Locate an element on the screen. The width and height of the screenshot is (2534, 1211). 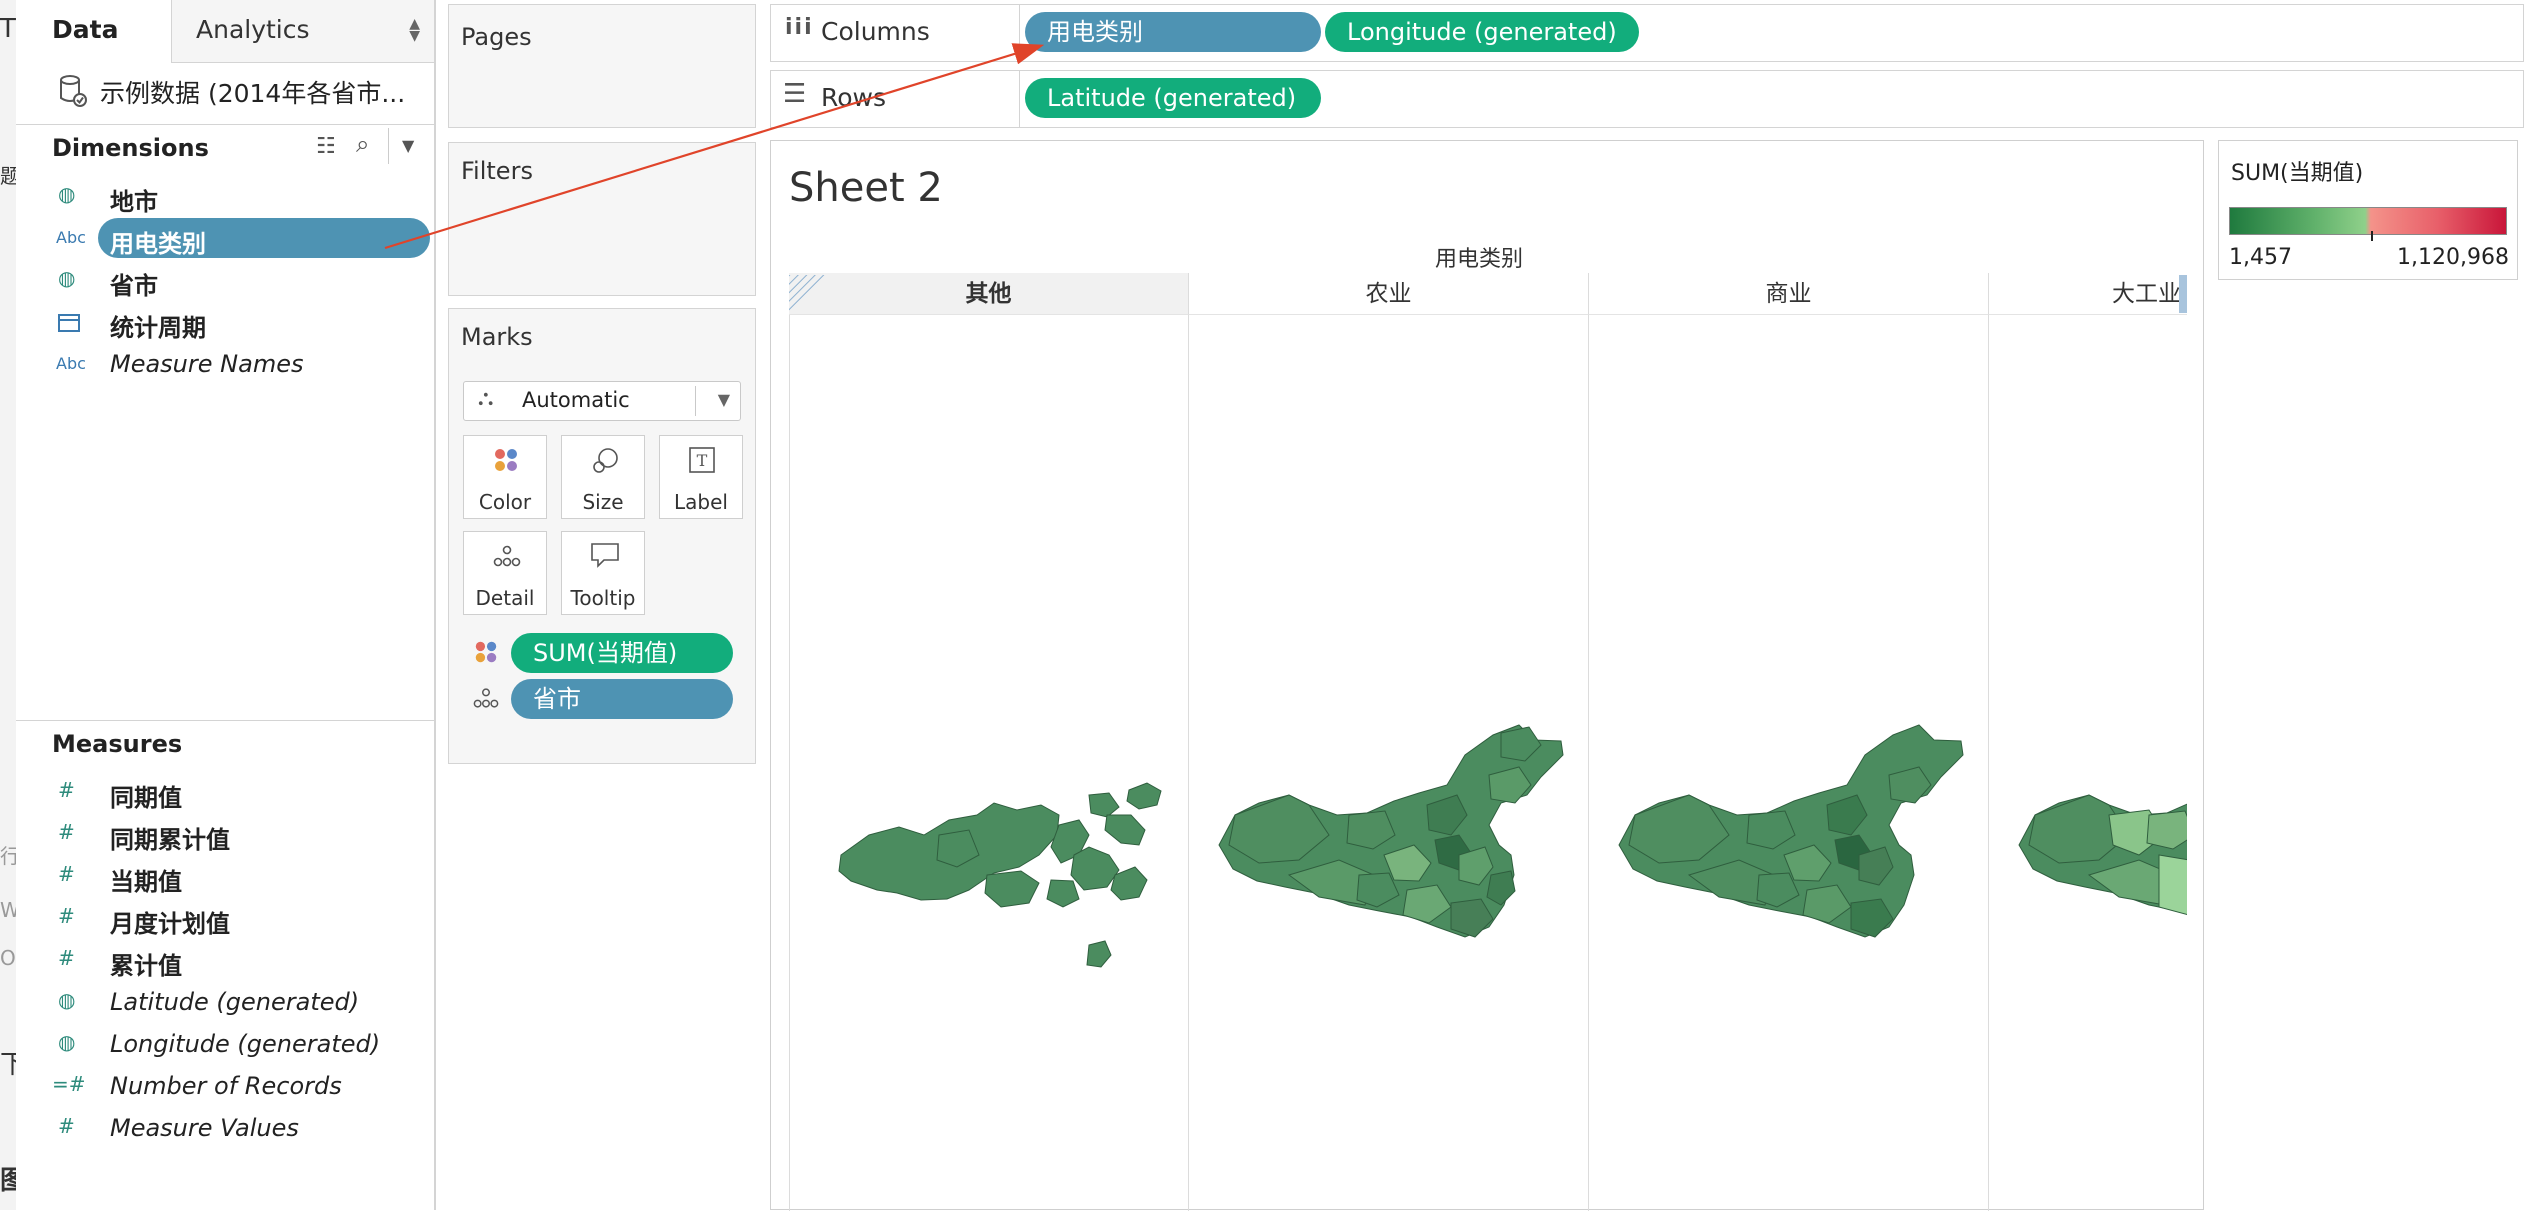
measure-field: # 同期累计值 is located at coordinates (225, 835).